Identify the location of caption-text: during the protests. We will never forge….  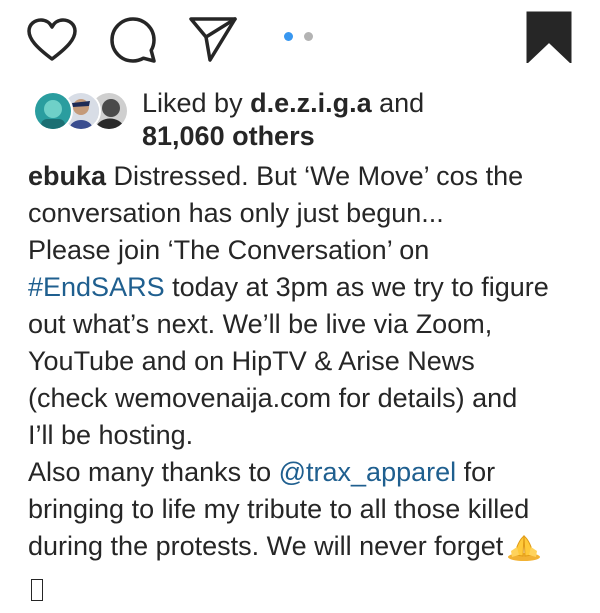
(266, 546).